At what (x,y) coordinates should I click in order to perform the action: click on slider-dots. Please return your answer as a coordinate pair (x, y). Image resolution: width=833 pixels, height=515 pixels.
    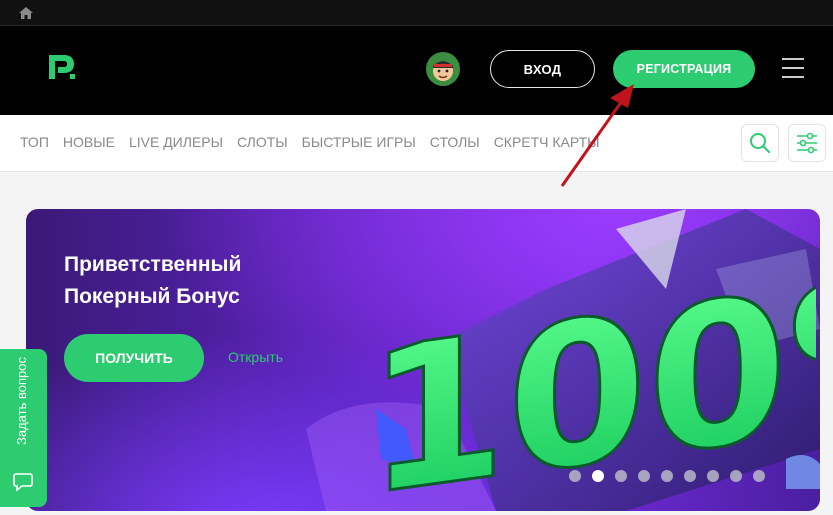
    Looking at the image, I should click on (667, 476).